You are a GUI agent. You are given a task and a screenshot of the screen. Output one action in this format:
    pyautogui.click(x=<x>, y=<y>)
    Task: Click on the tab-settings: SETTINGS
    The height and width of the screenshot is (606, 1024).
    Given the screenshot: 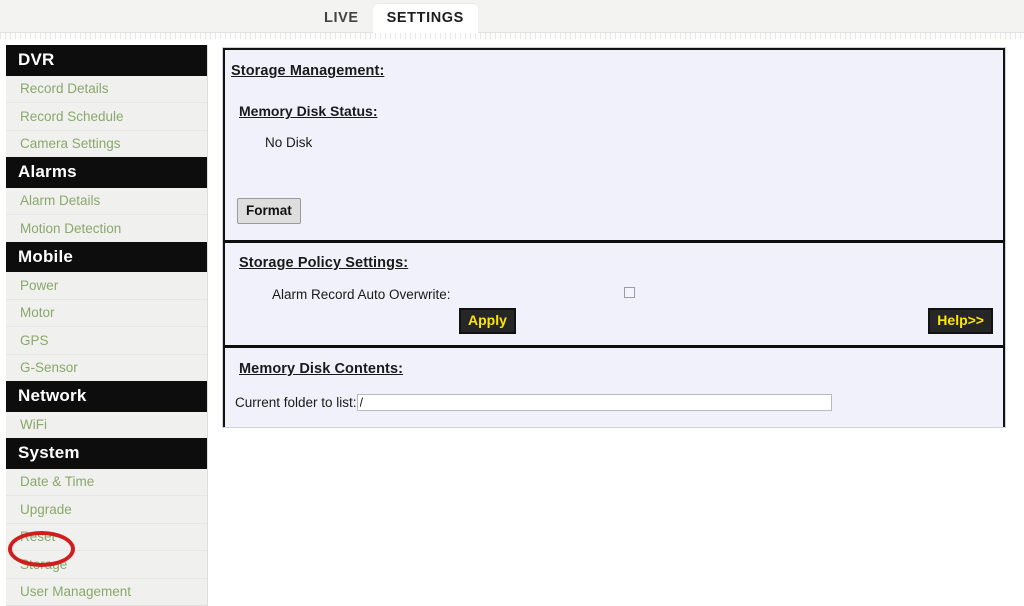 What is the action you would take?
    pyautogui.click(x=425, y=18)
    